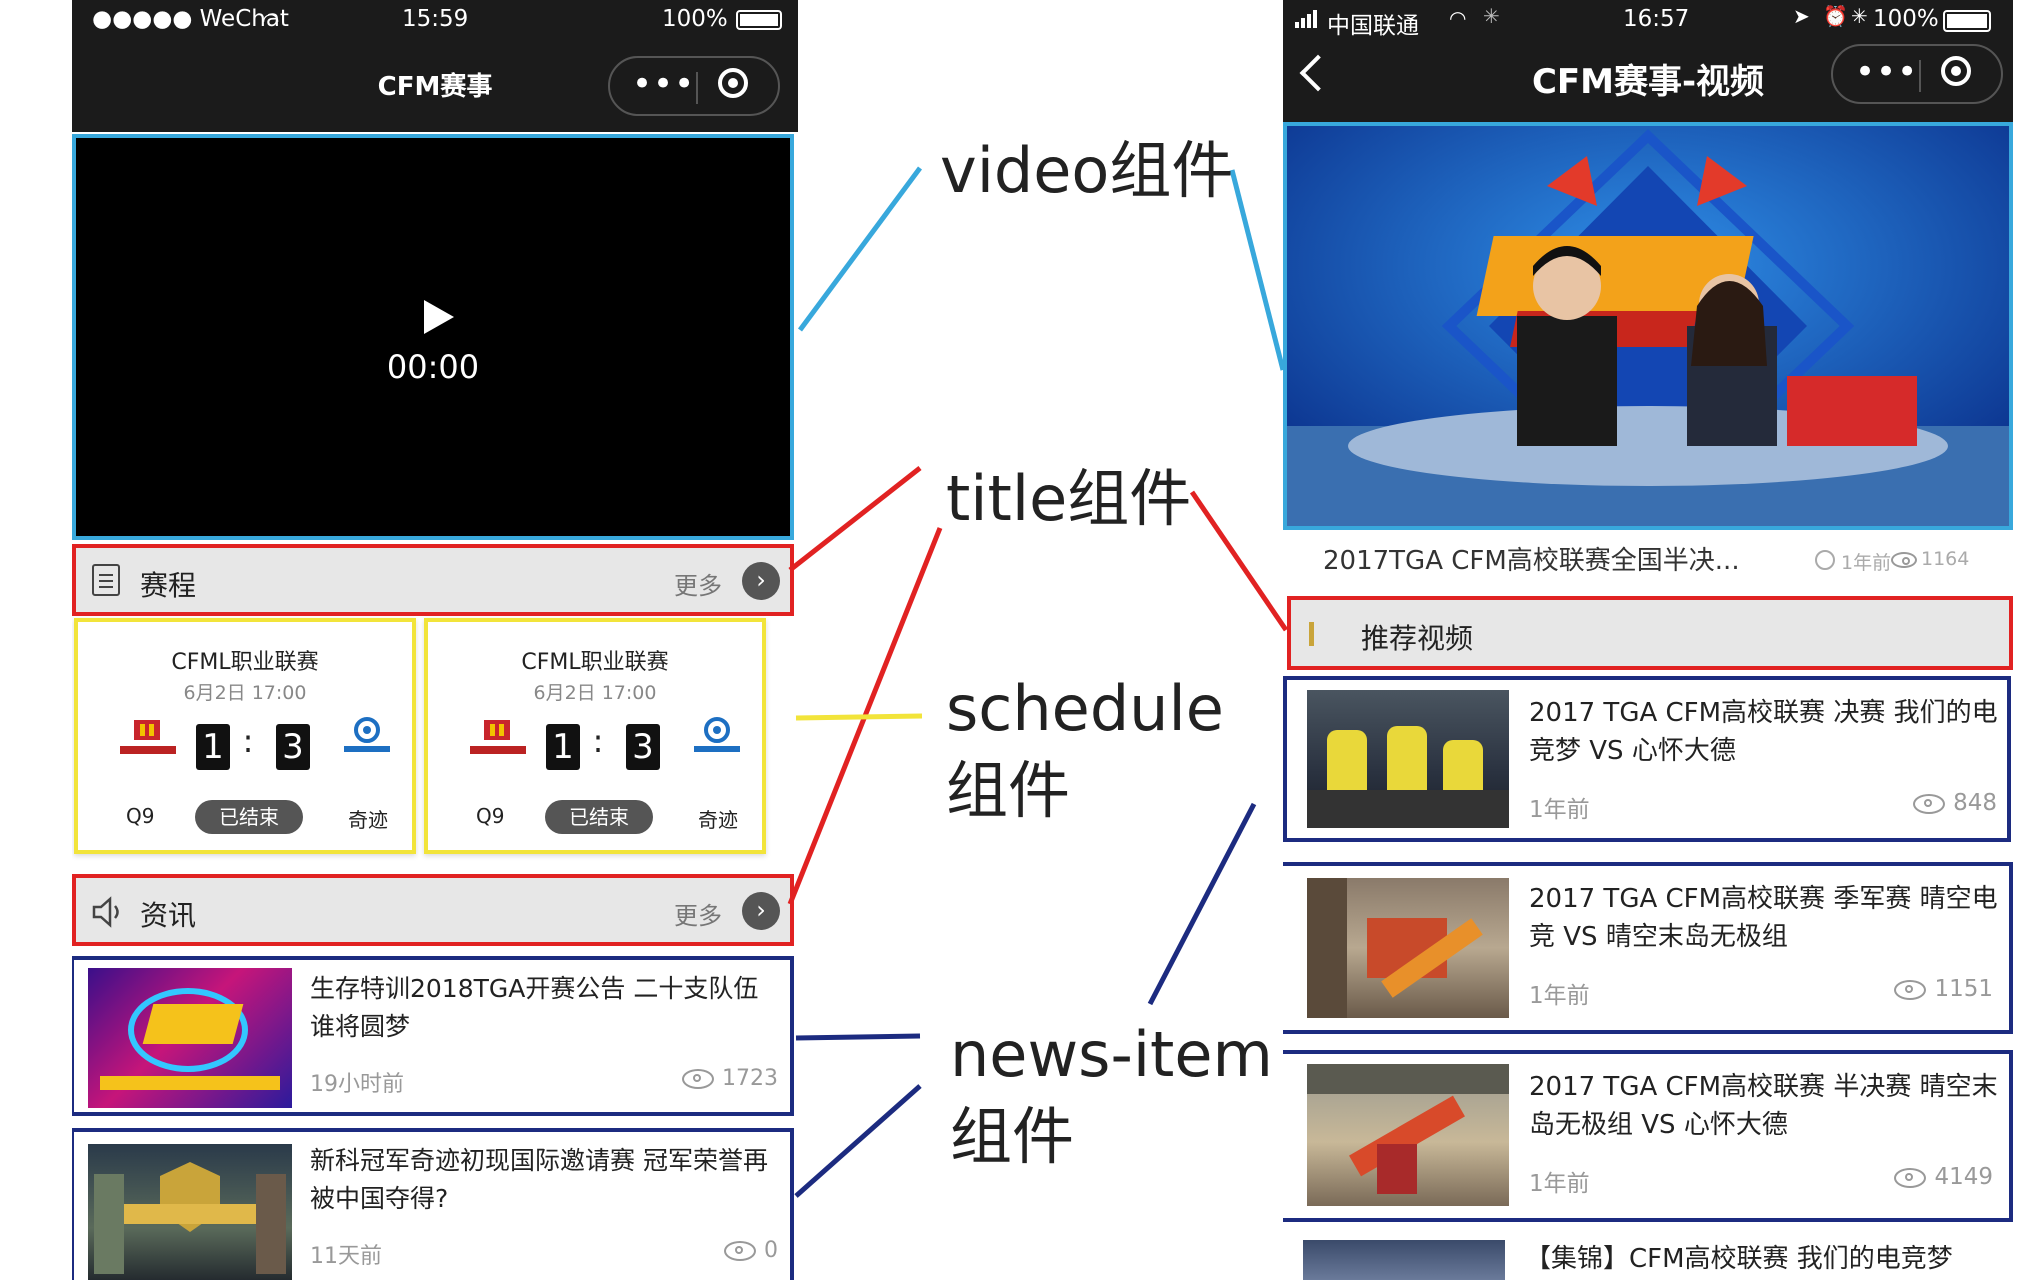  What do you see at coordinates (1085, 708) in the screenshot?
I see `annotation-schedule-line1: schedule` at bounding box center [1085, 708].